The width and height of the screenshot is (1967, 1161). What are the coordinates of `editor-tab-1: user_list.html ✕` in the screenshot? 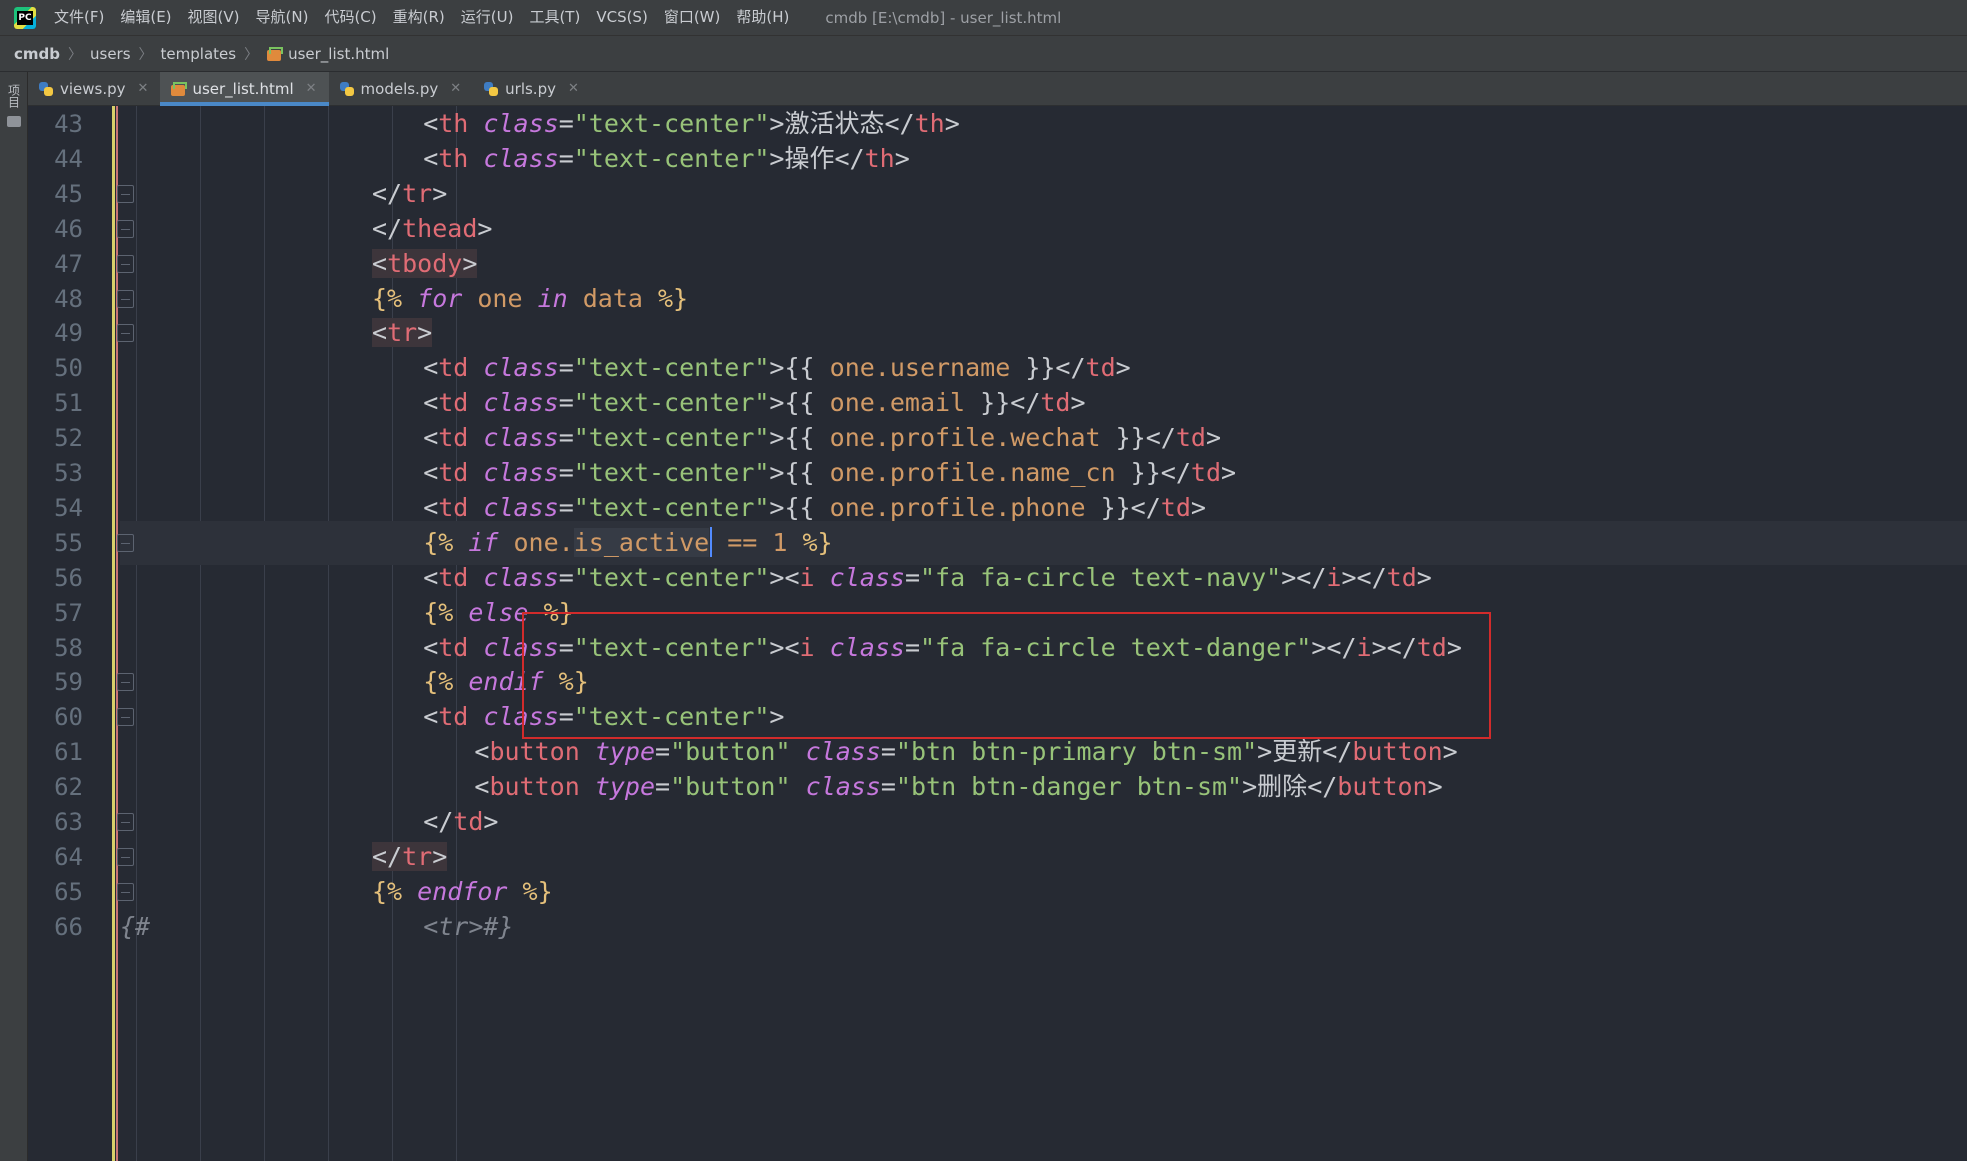 It's located at (244, 89).